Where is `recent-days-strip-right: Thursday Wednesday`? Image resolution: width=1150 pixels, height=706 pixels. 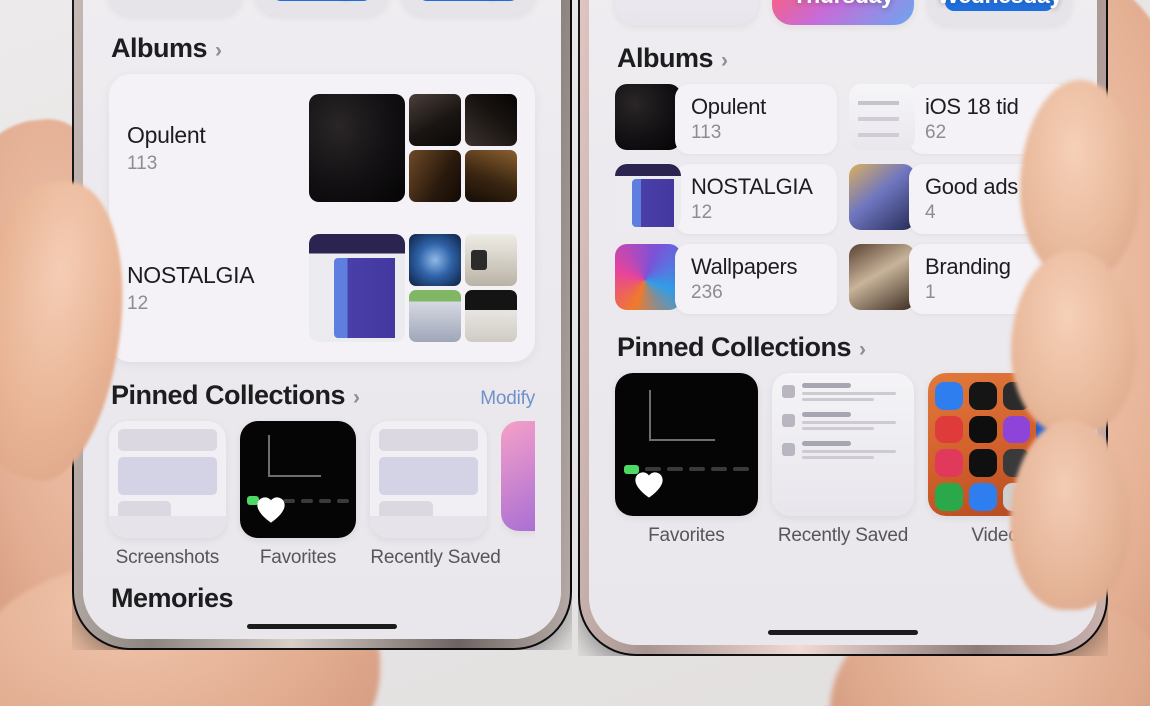 recent-days-strip-right: Thursday Wednesday is located at coordinates (843, 12).